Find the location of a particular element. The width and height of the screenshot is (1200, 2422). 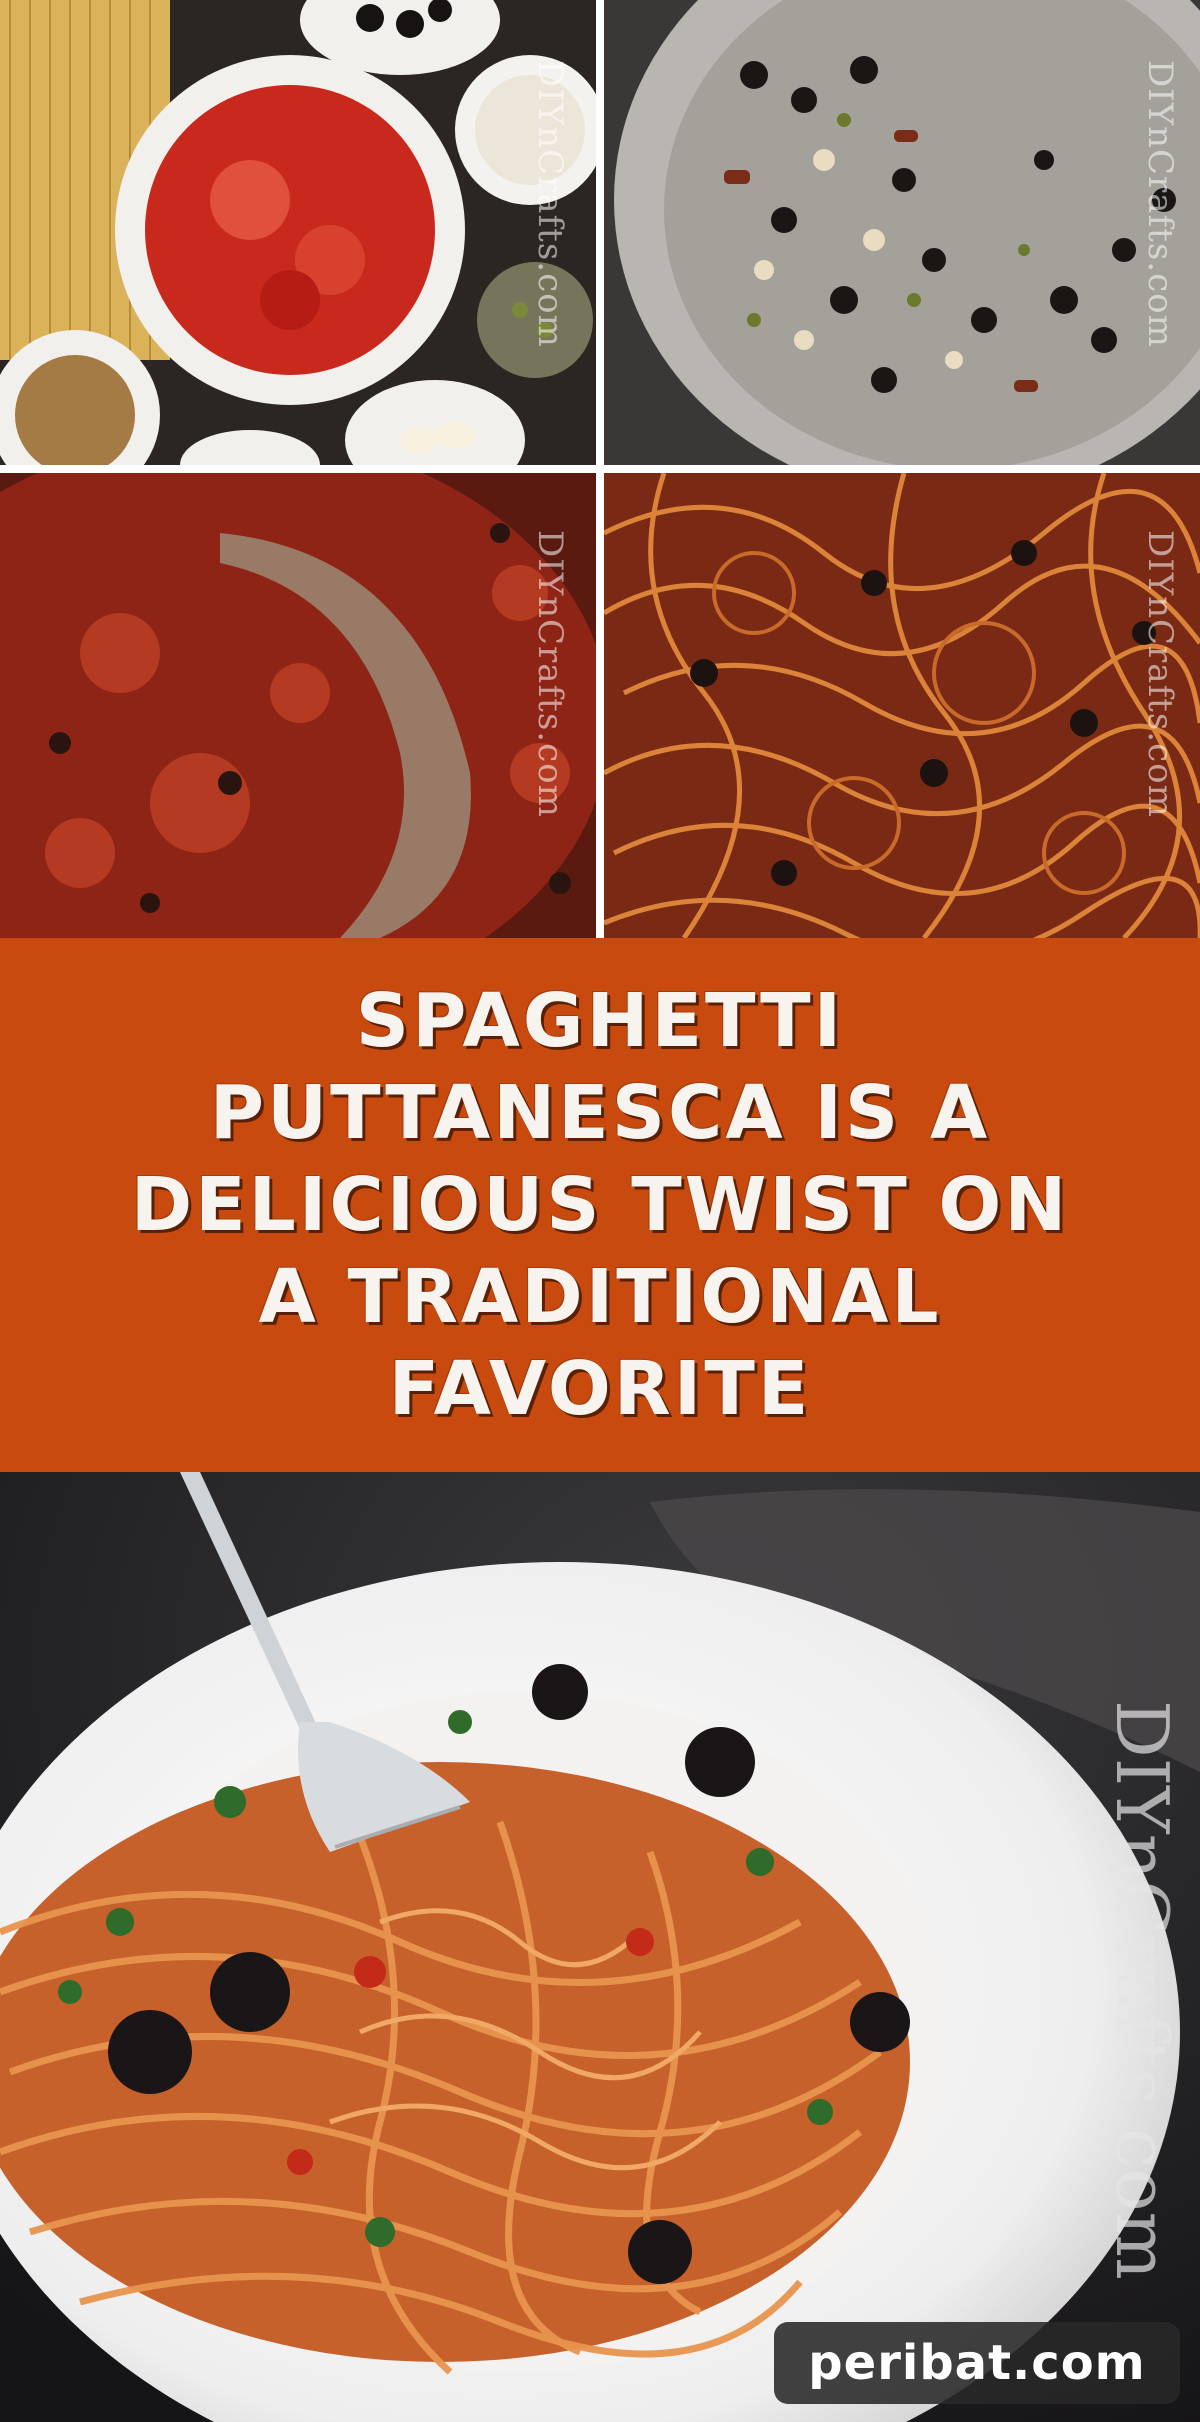

ingredients-photo is located at coordinates (298, 232).